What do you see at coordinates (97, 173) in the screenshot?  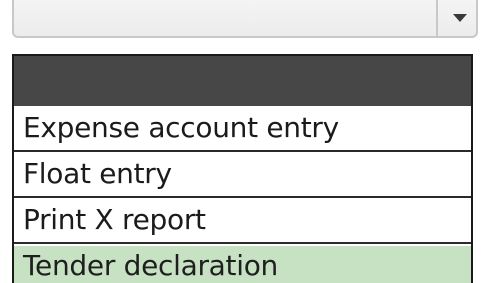 I see `option-label: Float entry` at bounding box center [97, 173].